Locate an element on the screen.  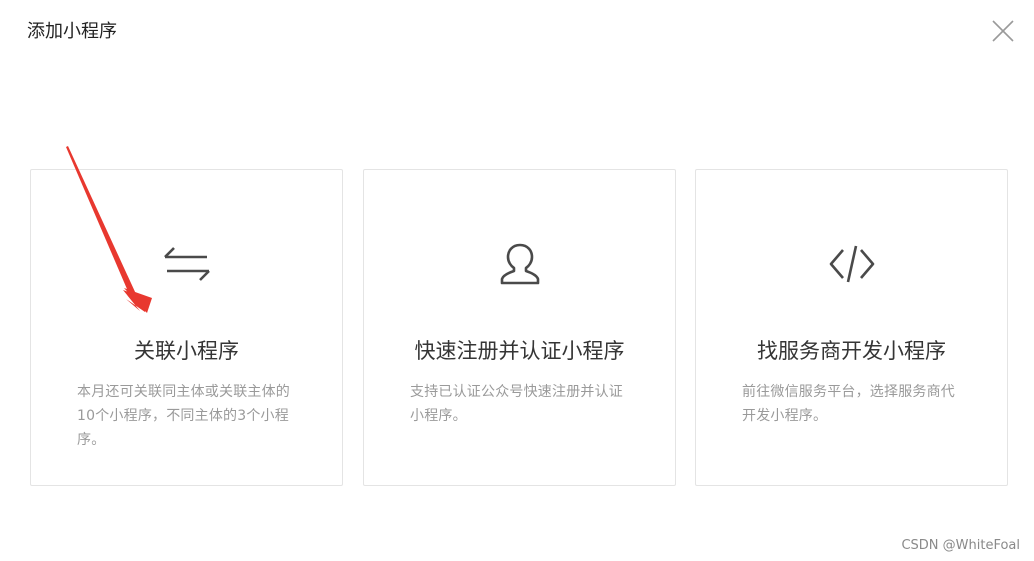
card-description: 本月还可关联同主体或关联主体的10个小程序，不同主体的3个小程序。 is located at coordinates (183, 416).